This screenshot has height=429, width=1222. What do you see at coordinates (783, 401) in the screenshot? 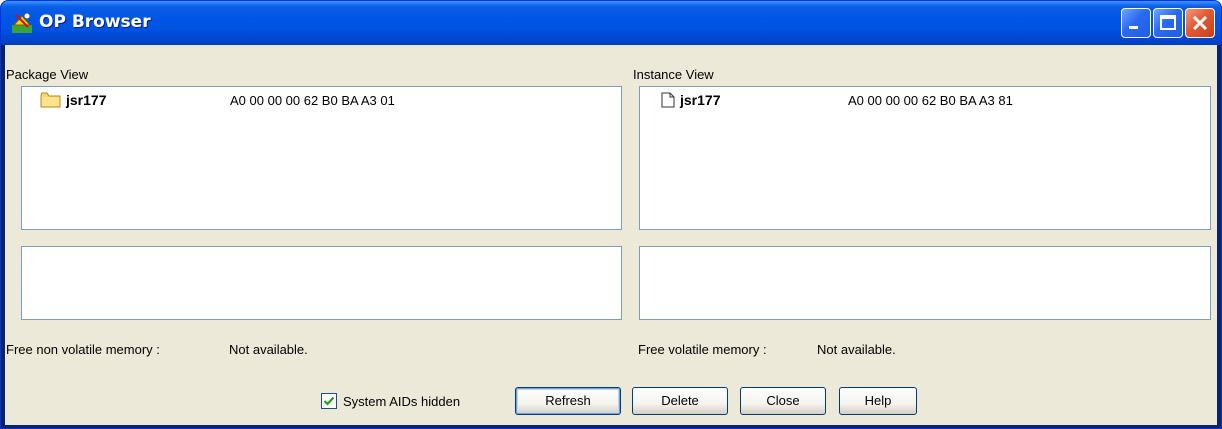
I see `close-button: Close` at bounding box center [783, 401].